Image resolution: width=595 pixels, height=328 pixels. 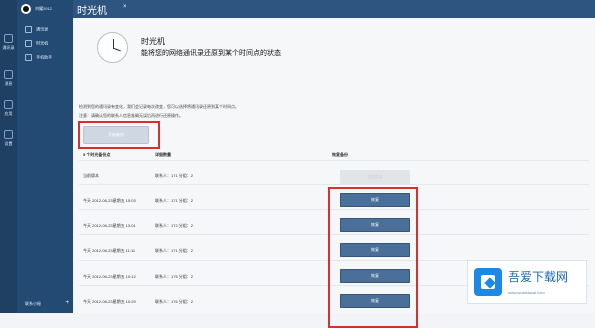 I want to click on watermark: 吾爱下载网 www.wuaixiazai.com, so click(x=527, y=282).